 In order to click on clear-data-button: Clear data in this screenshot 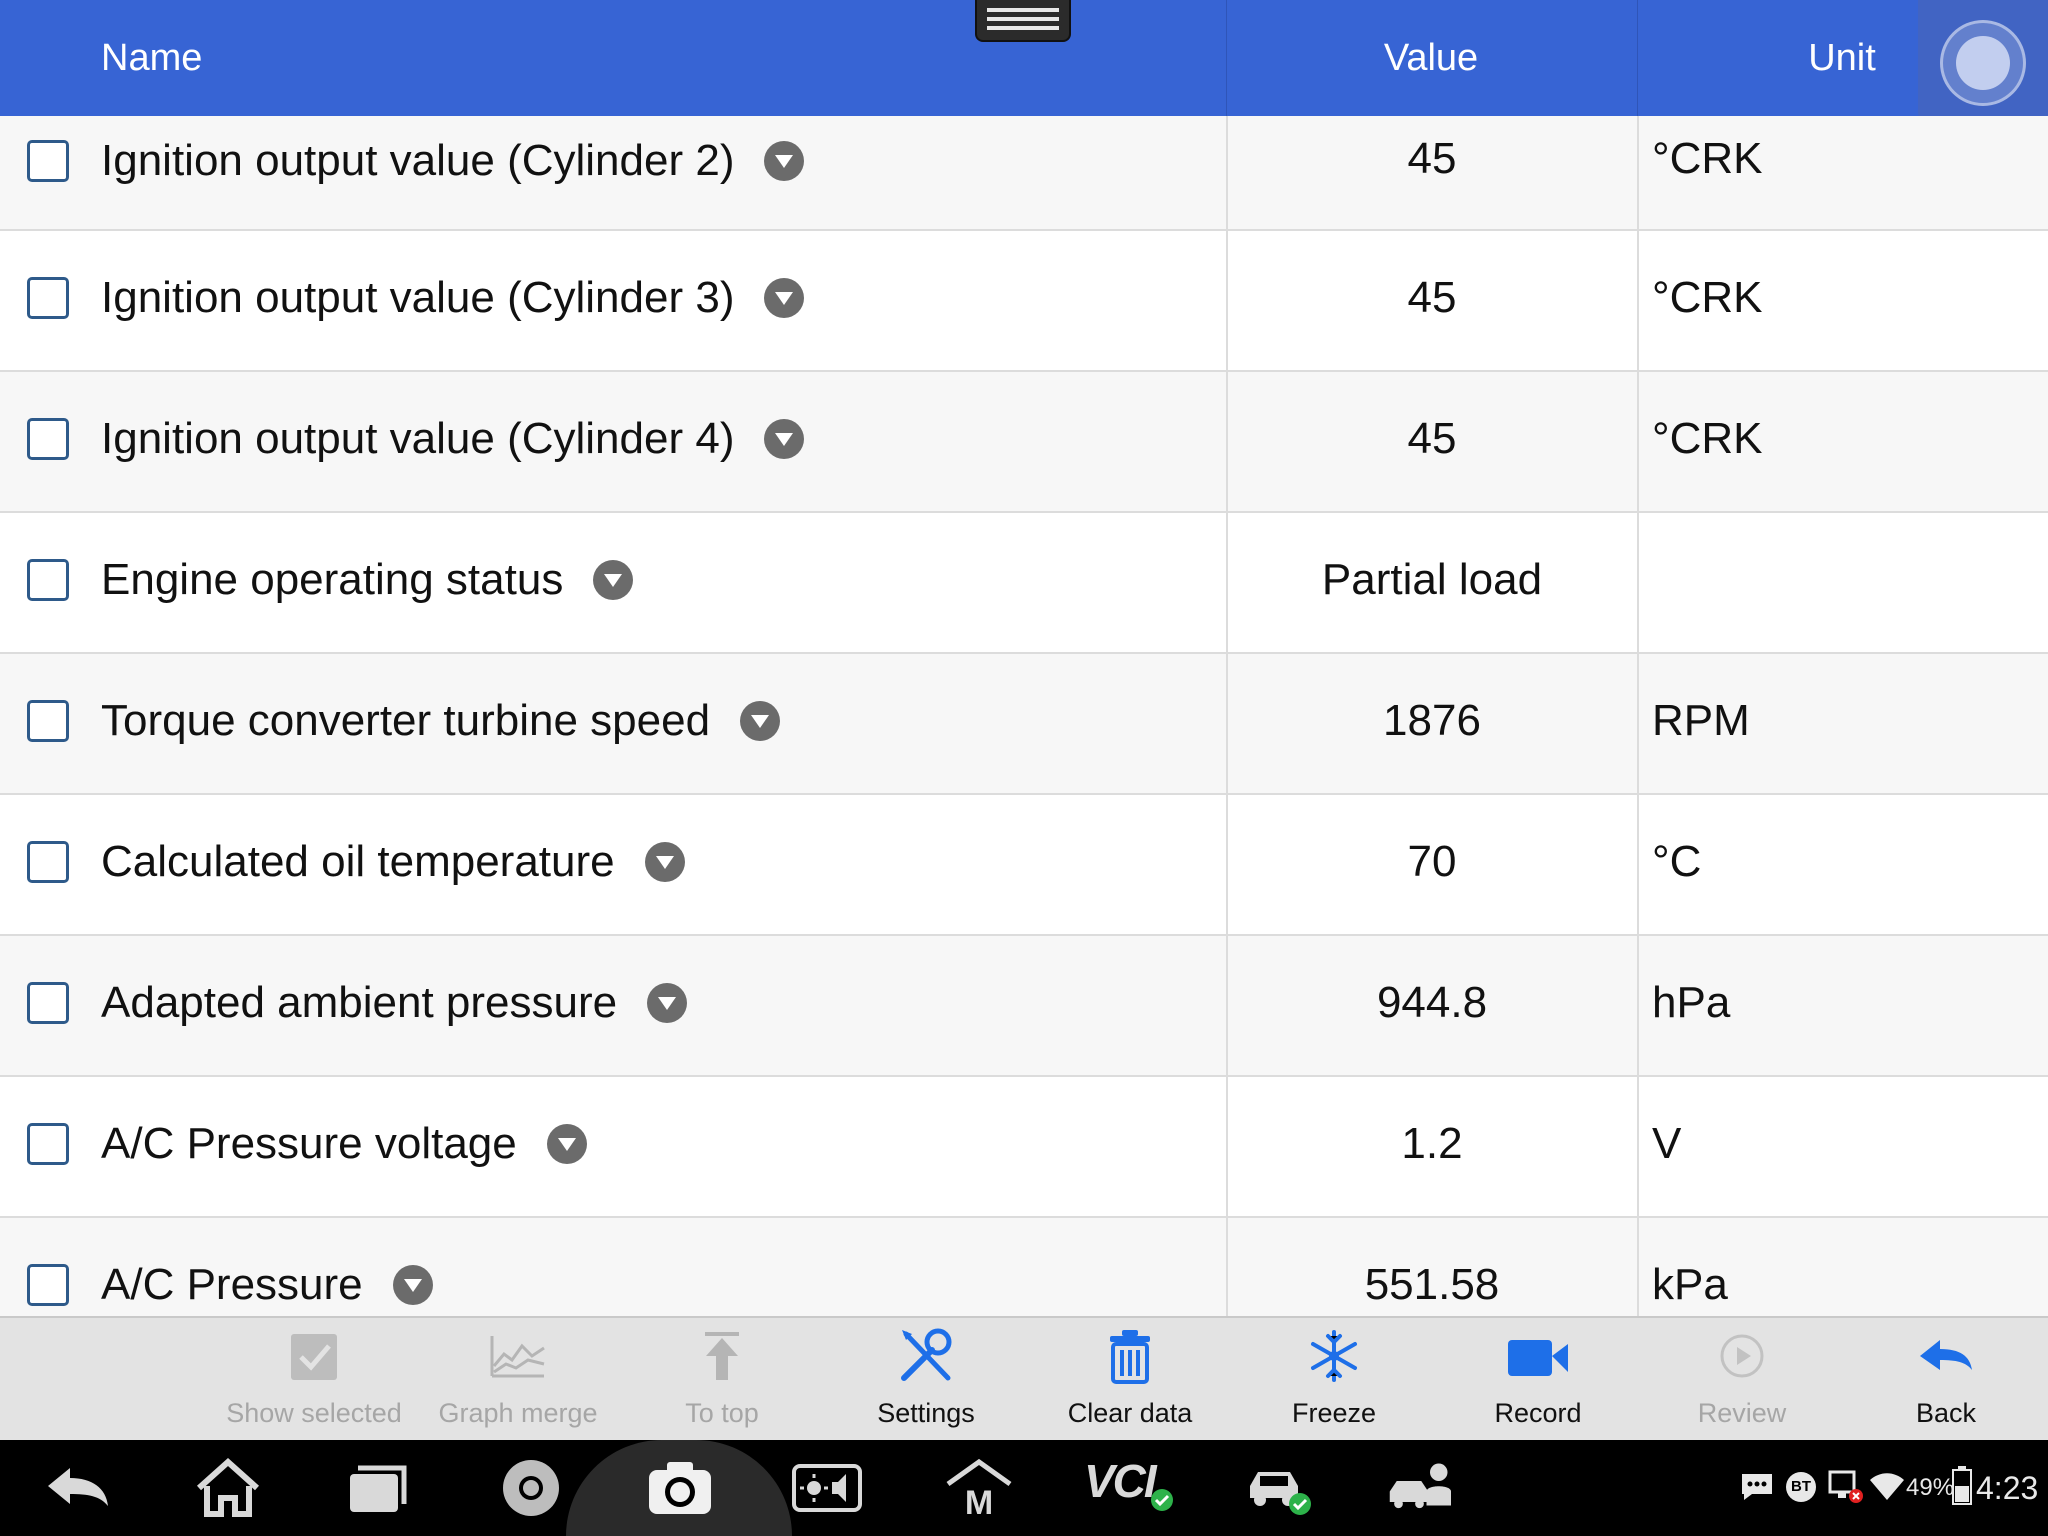, I will do `click(1130, 1379)`.